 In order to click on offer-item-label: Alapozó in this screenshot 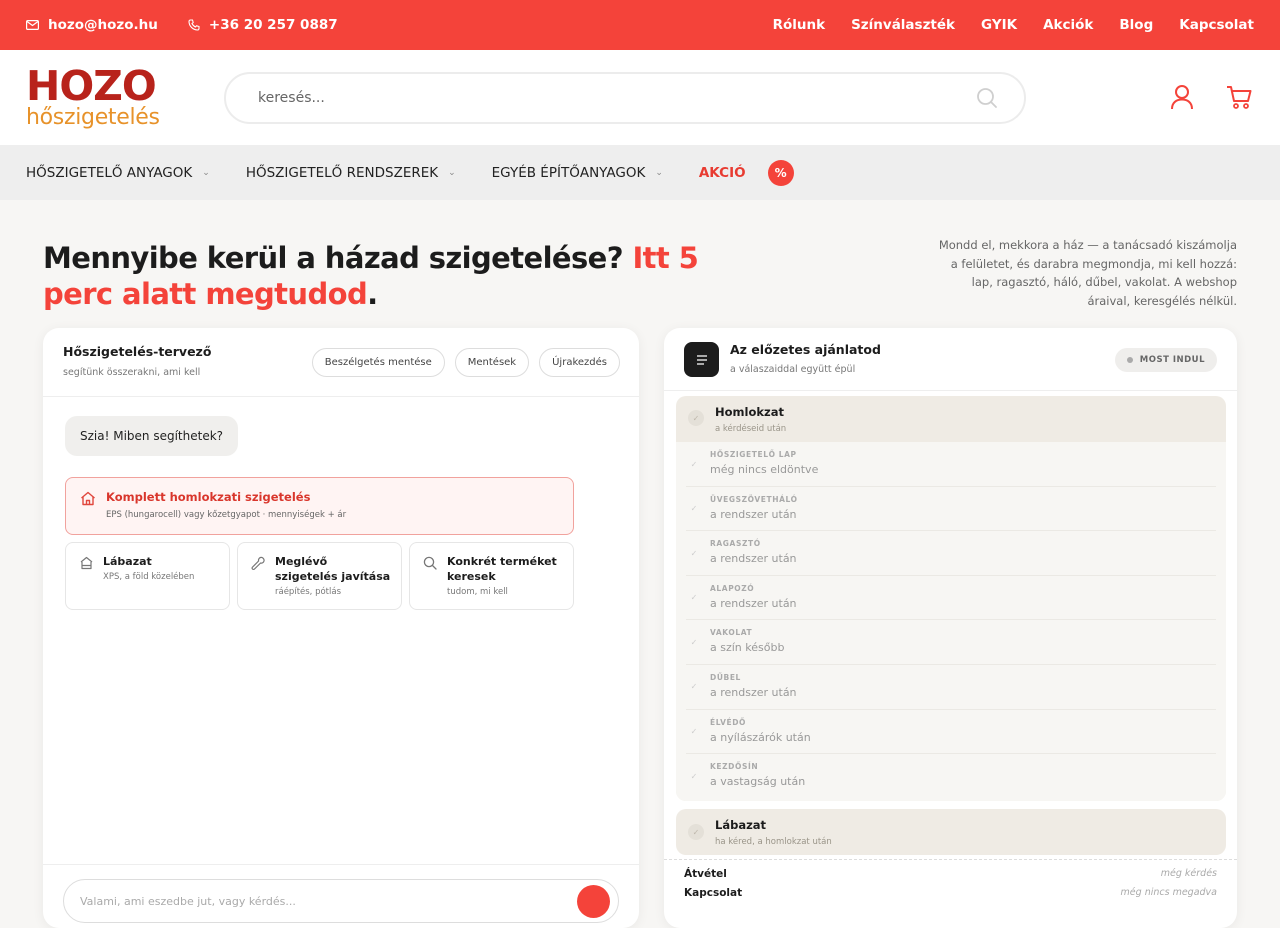, I will do `click(732, 588)`.